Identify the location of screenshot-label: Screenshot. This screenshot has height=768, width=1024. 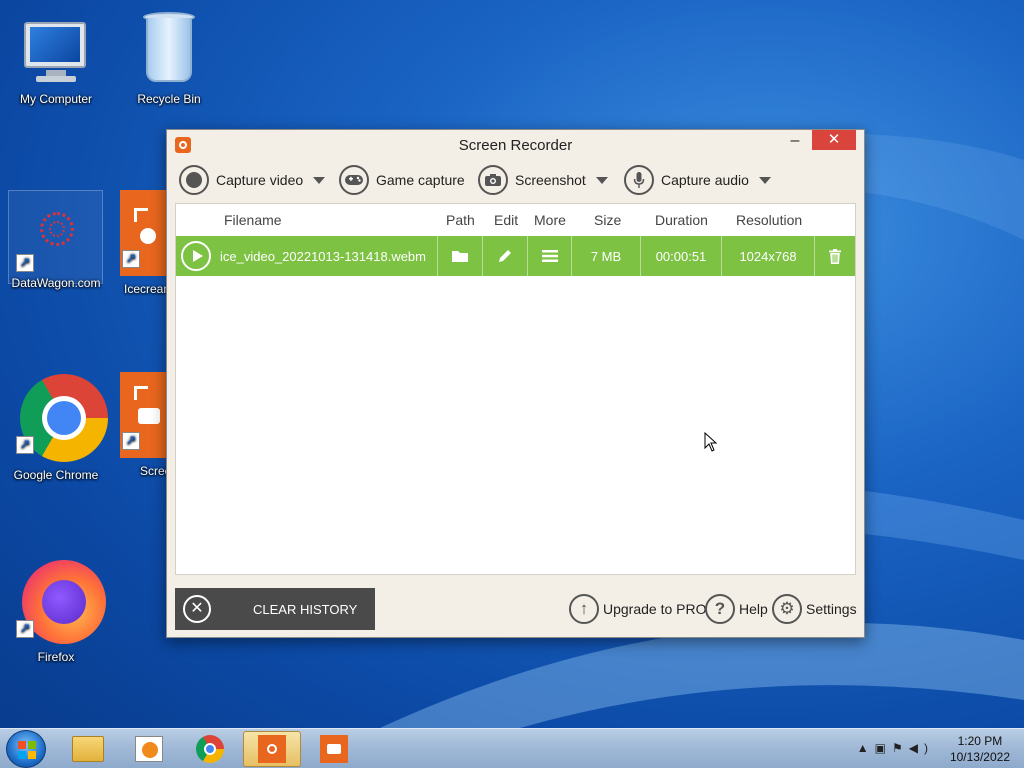
(550, 180).